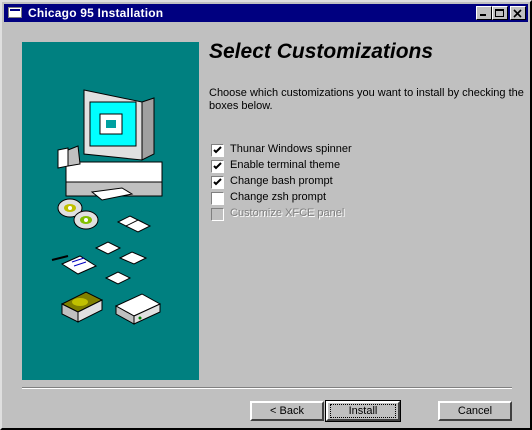 The width and height of the screenshot is (532, 430). Describe the element at coordinates (110, 145) in the screenshot. I see `computer-icon` at that location.